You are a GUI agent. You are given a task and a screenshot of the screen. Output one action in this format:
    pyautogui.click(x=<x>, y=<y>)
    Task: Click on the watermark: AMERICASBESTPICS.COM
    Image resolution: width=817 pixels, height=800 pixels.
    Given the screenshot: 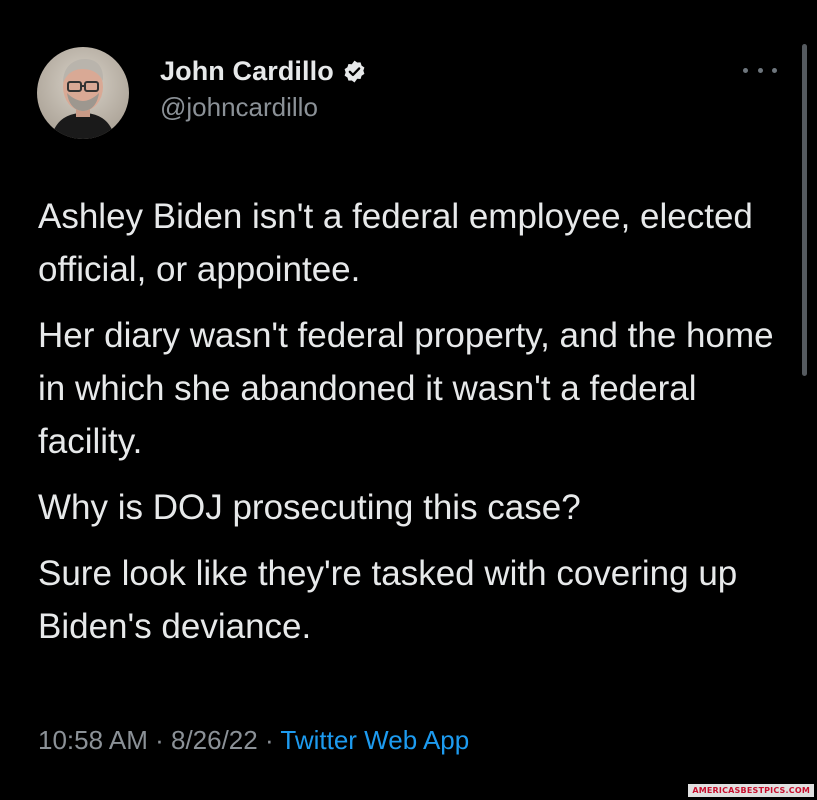 What is the action you would take?
    pyautogui.click(x=751, y=790)
    